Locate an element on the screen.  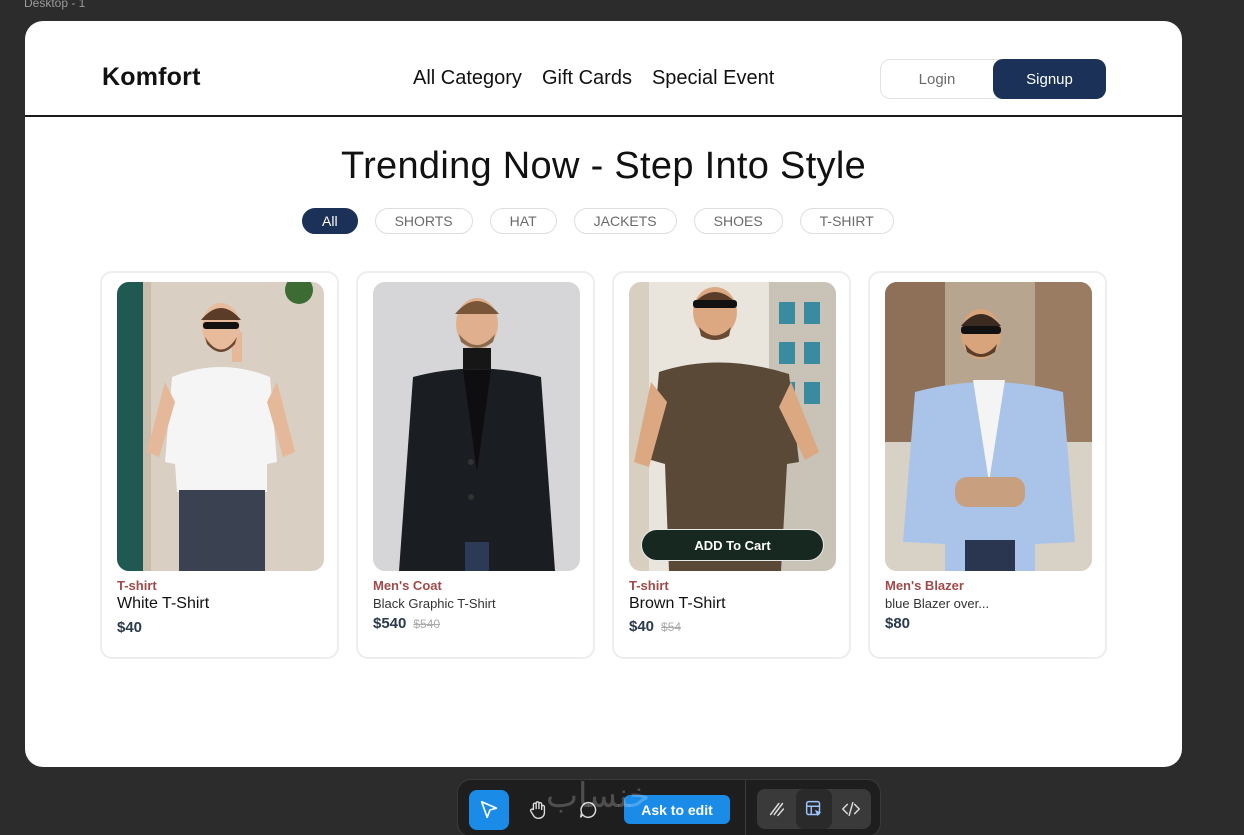
editor-toolbar: Ask to edit is located at coordinates (669, 807).